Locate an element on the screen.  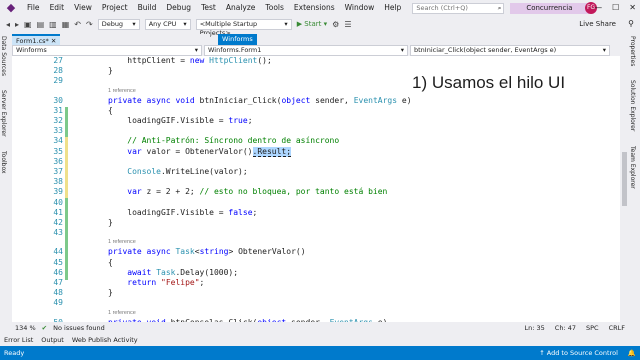
line-number: 38 is located at coordinates (58, 182).